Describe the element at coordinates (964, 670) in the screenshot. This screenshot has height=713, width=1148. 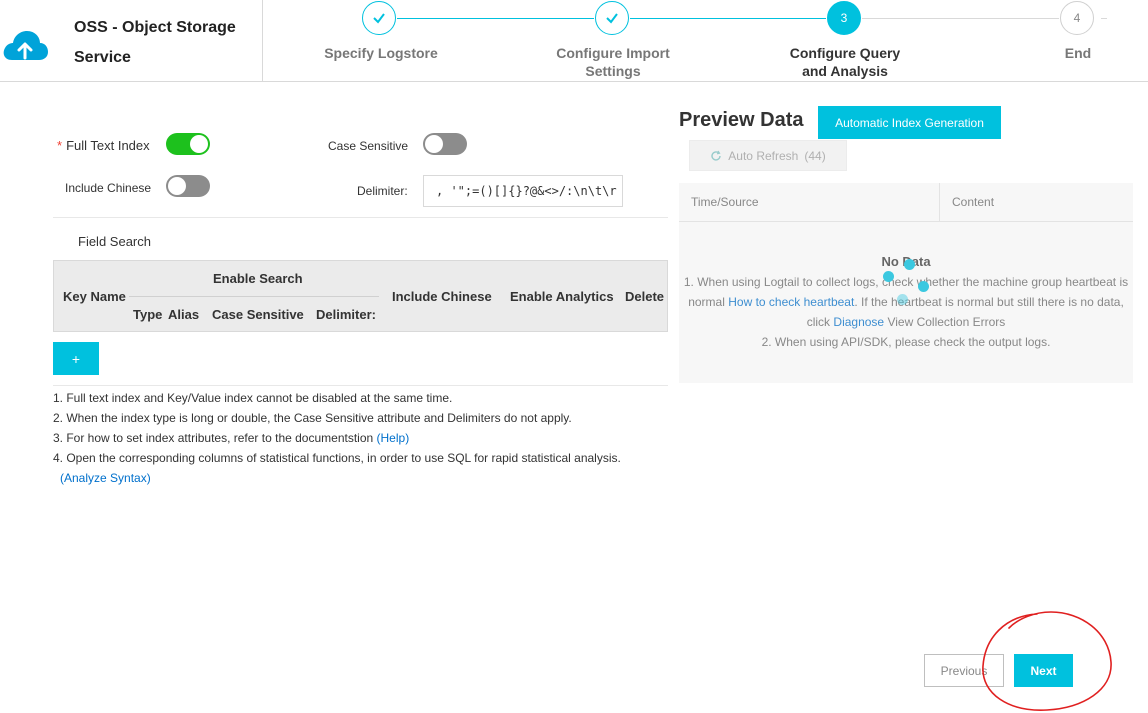
I see `previous-button: Previous` at that location.